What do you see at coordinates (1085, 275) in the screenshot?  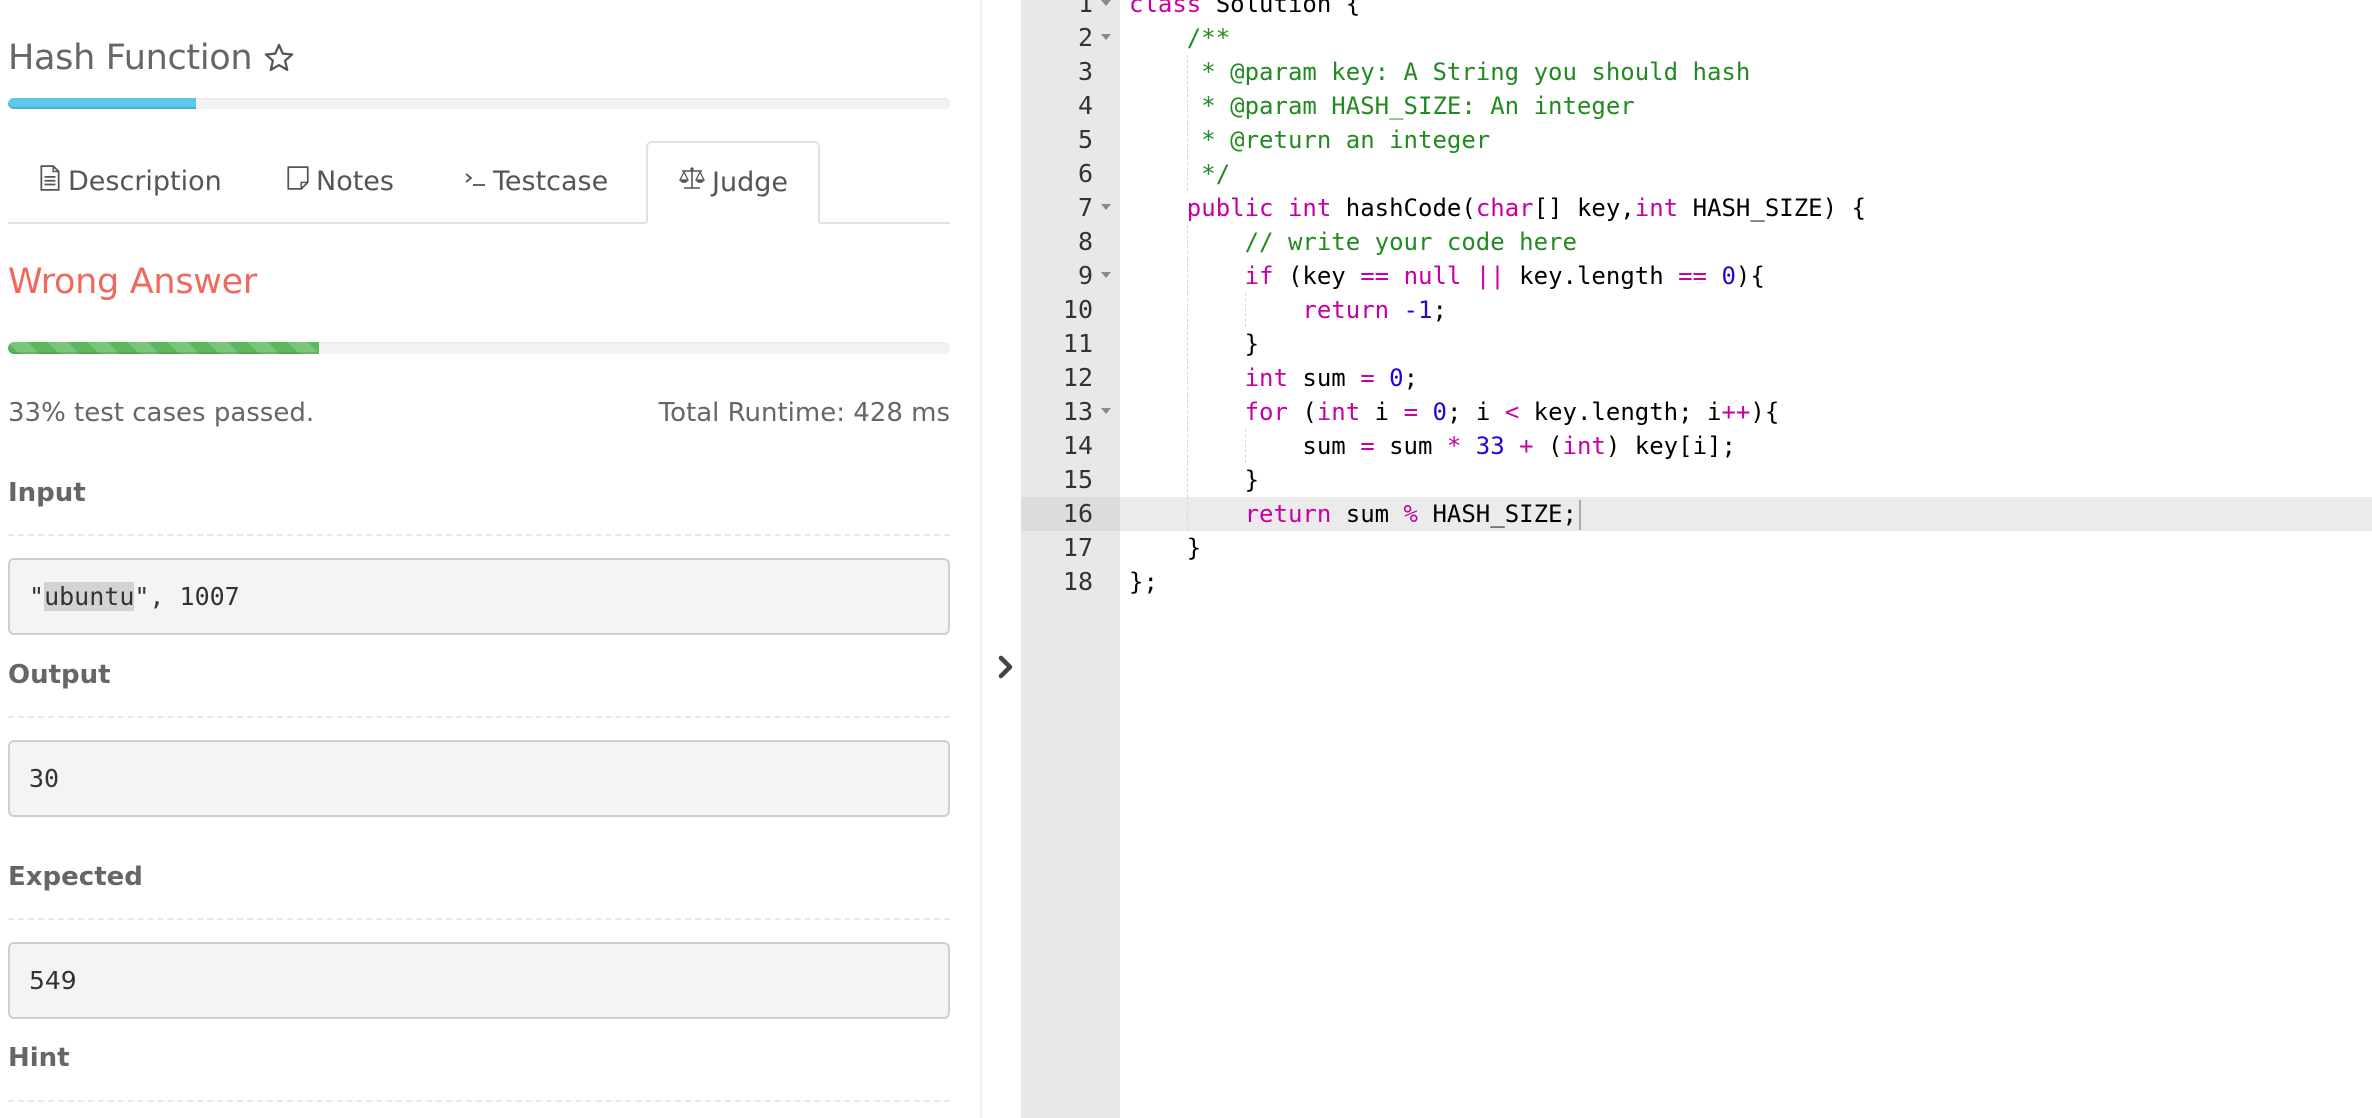 I see `line-number: 9` at bounding box center [1085, 275].